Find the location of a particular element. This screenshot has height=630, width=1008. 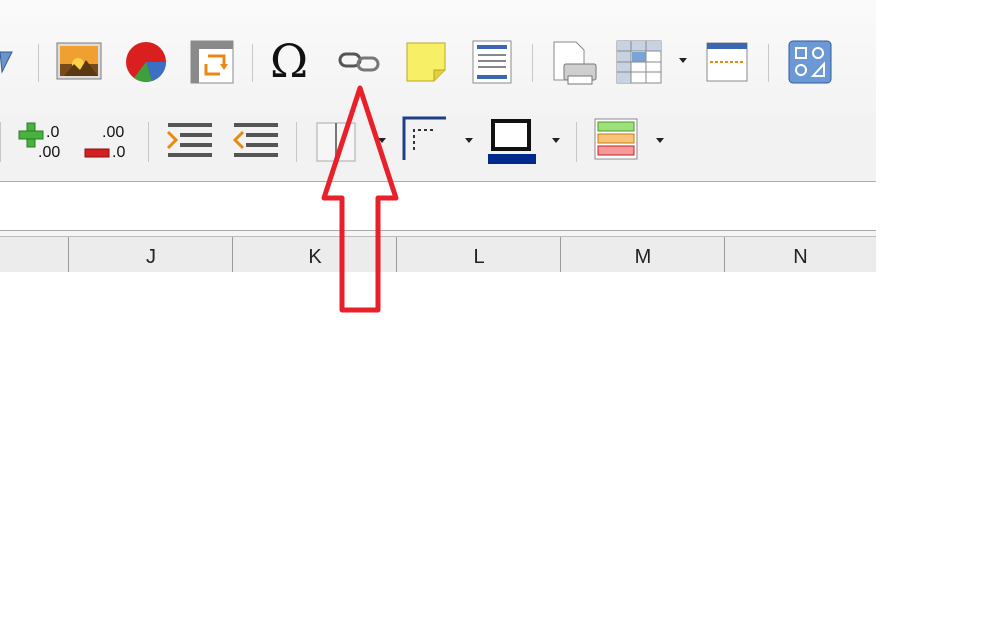

delete-decimal-bottom-text: .0 is located at coordinates (119, 152).